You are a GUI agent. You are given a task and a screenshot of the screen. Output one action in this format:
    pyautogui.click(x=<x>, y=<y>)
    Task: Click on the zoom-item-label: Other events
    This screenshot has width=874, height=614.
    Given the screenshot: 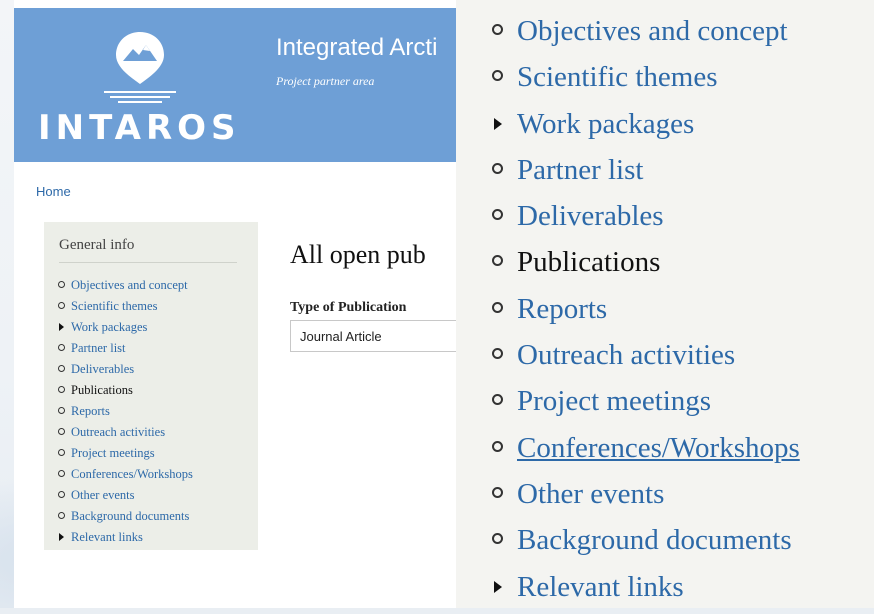 What is the action you would take?
    pyautogui.click(x=591, y=493)
    